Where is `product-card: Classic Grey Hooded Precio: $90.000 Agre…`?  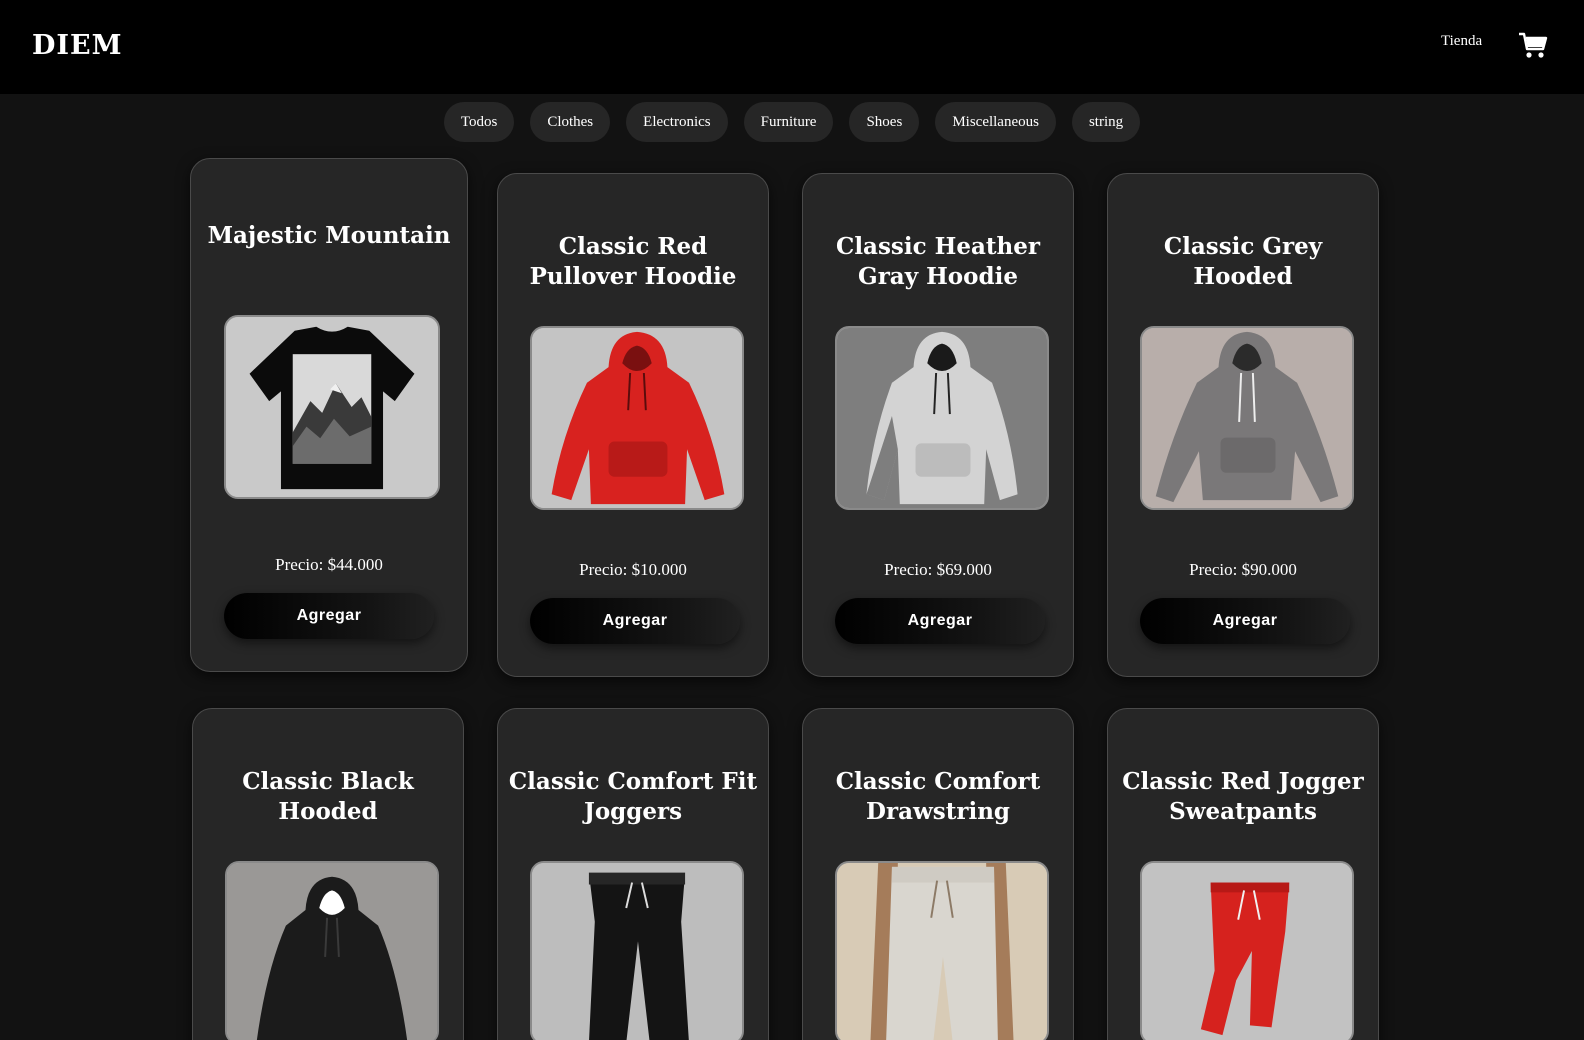 product-card: Classic Grey Hooded Precio: $90.000 Agre… is located at coordinates (1243, 425).